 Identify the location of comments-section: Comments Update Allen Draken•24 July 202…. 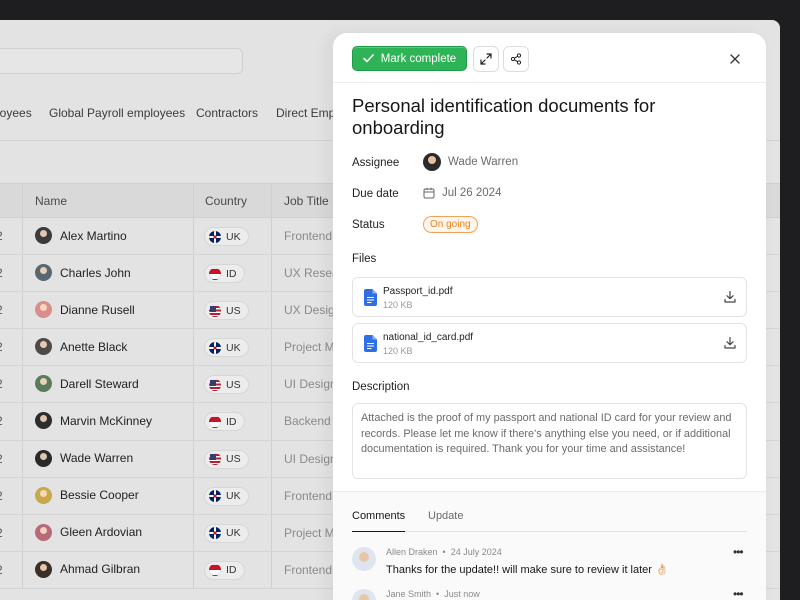
(549, 545).